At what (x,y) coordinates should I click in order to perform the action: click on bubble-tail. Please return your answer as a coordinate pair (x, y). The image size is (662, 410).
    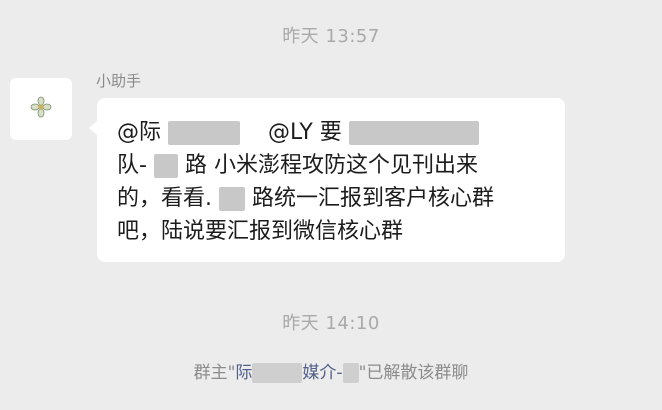
    Looking at the image, I should click on (93, 128).